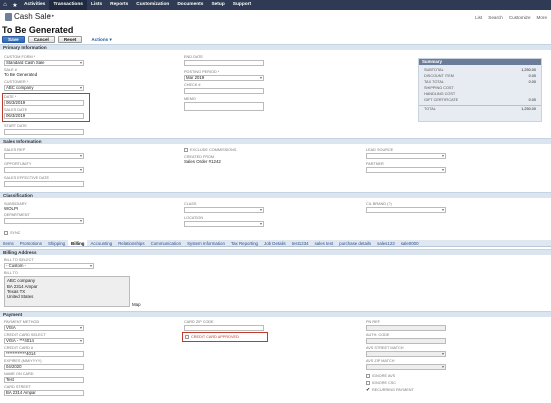 This screenshot has width=551, height=403. I want to click on exclude-commissions-label: EXCLUDE COMMISSIONS, so click(213, 150).